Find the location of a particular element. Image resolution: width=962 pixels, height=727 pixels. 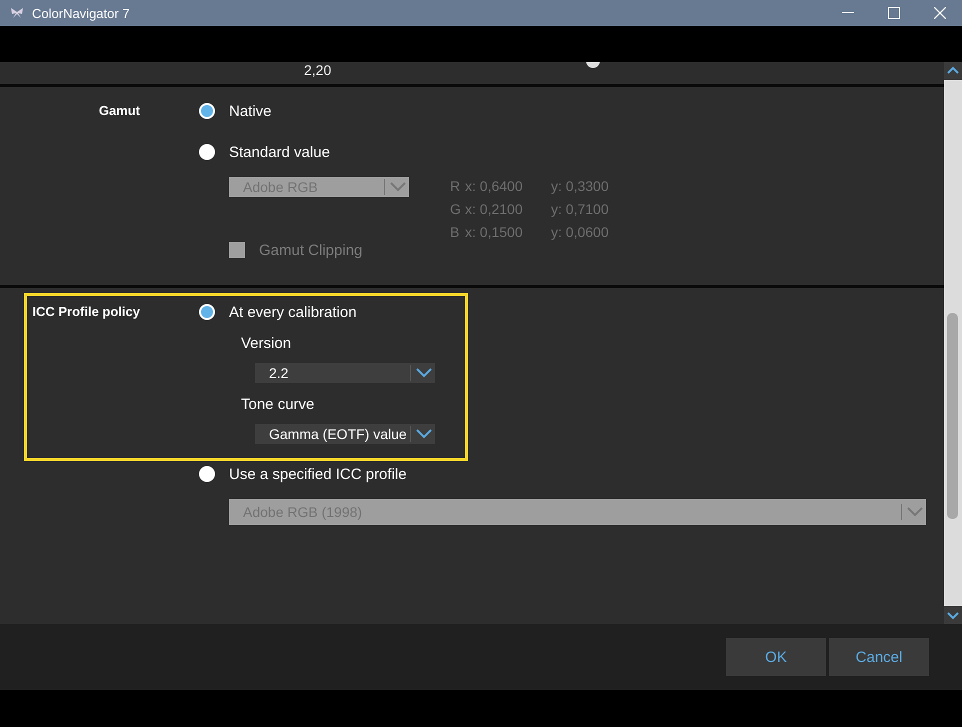

butterfly-icon is located at coordinates (17, 13).